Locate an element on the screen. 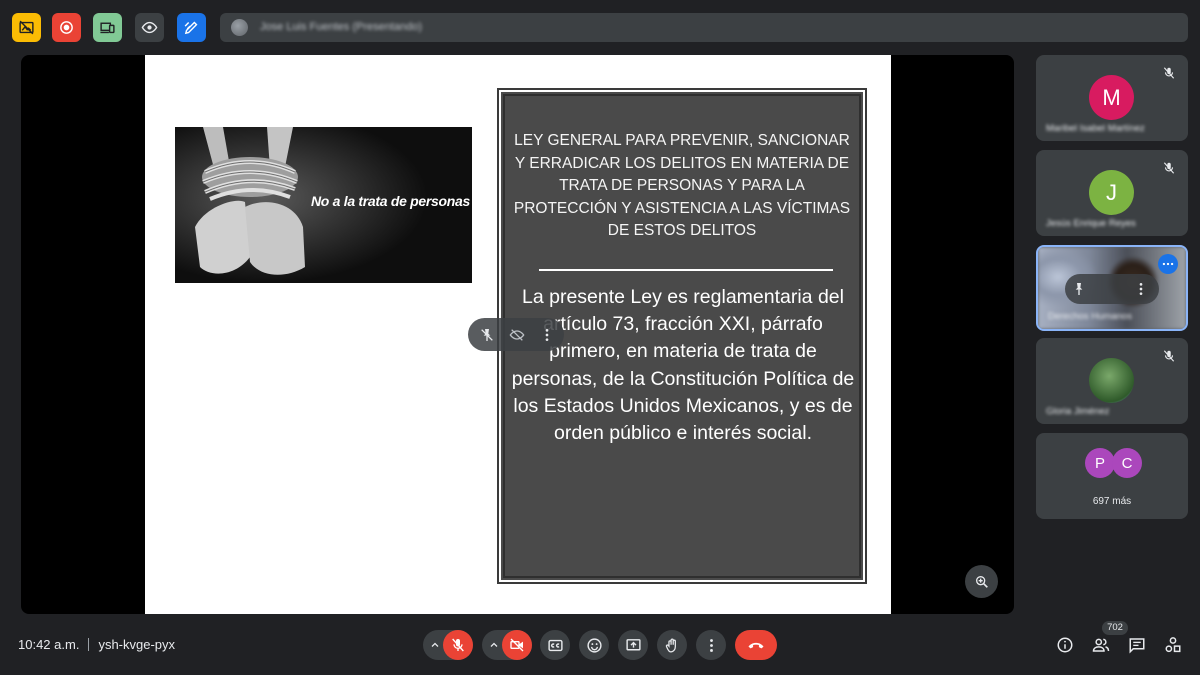 Image resolution: width=1200 pixels, height=675 pixels. presenter-avatar is located at coordinates (239, 27).